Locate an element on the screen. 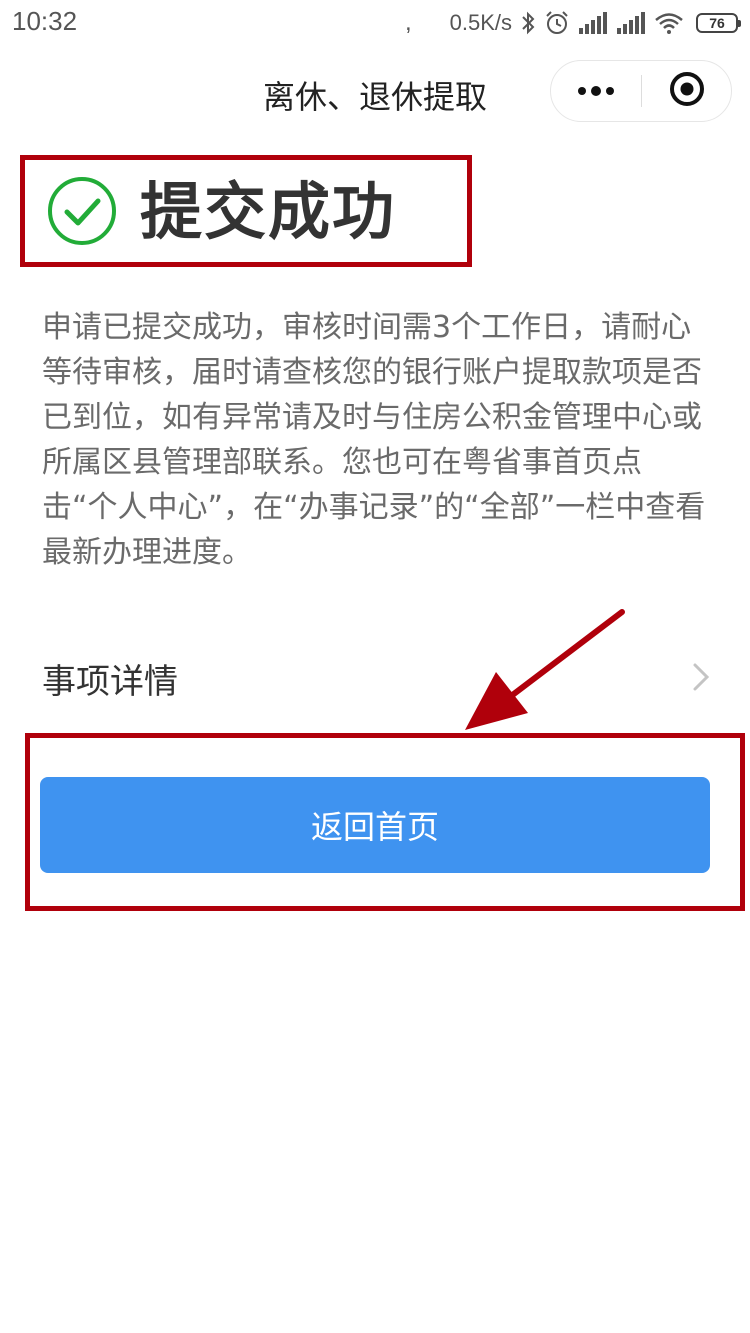 This screenshot has height=1333, width=750. close-mini-program-icon is located at coordinates (687, 91).